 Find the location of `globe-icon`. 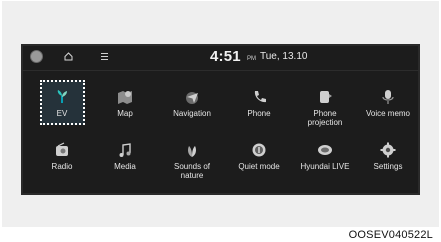

globe-icon is located at coordinates (36, 56).